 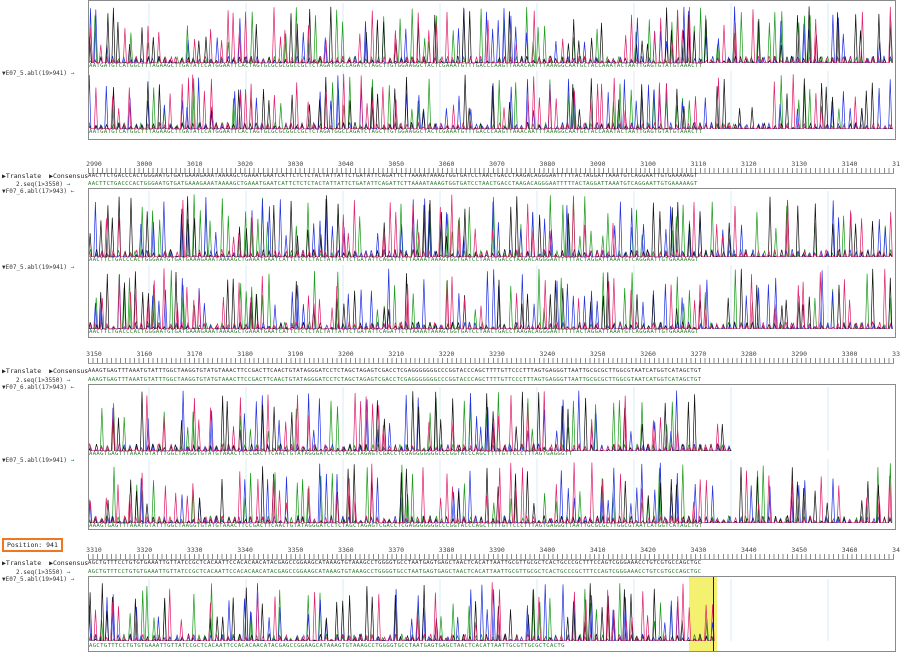 I want to click on ruler-label: 2990, so click(x=94, y=164).